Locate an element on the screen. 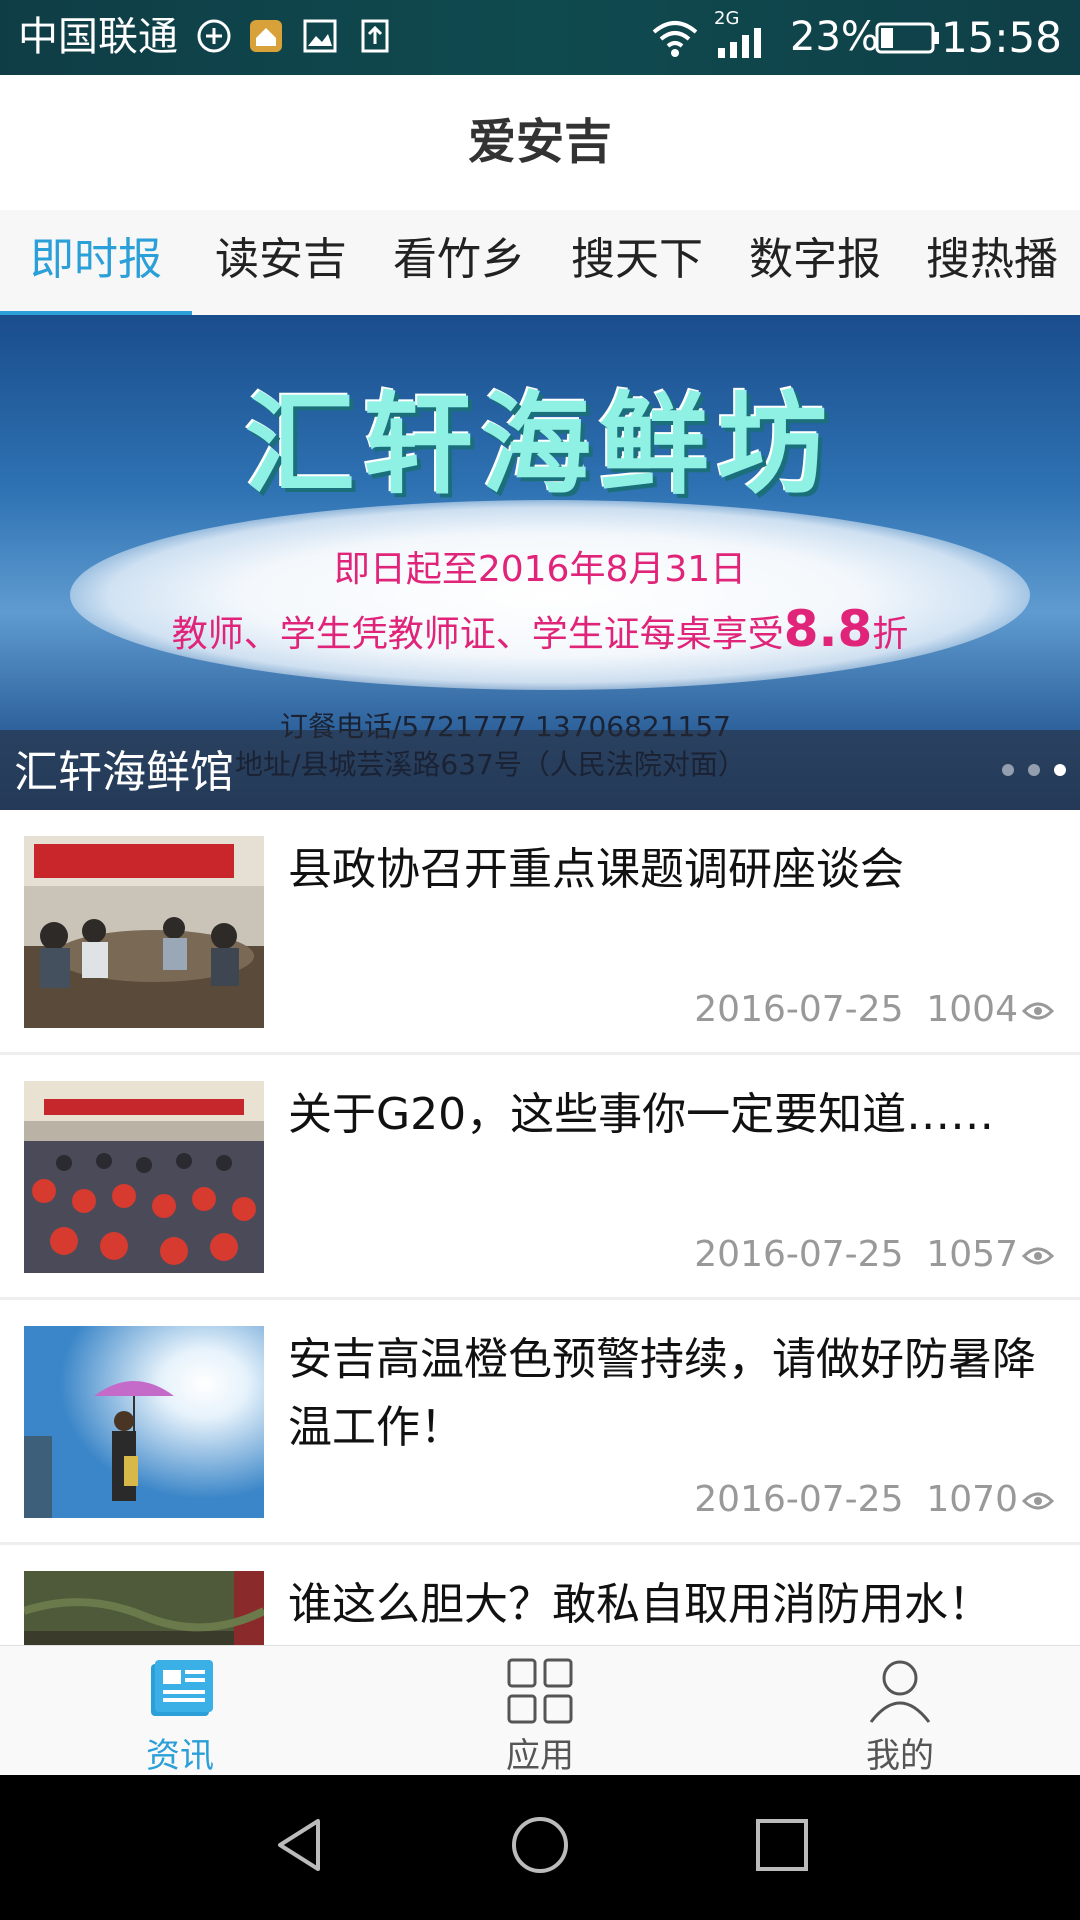 This screenshot has width=1080, height=1920. banner-caption: 汇轩海鲜馆 is located at coordinates (124, 772).